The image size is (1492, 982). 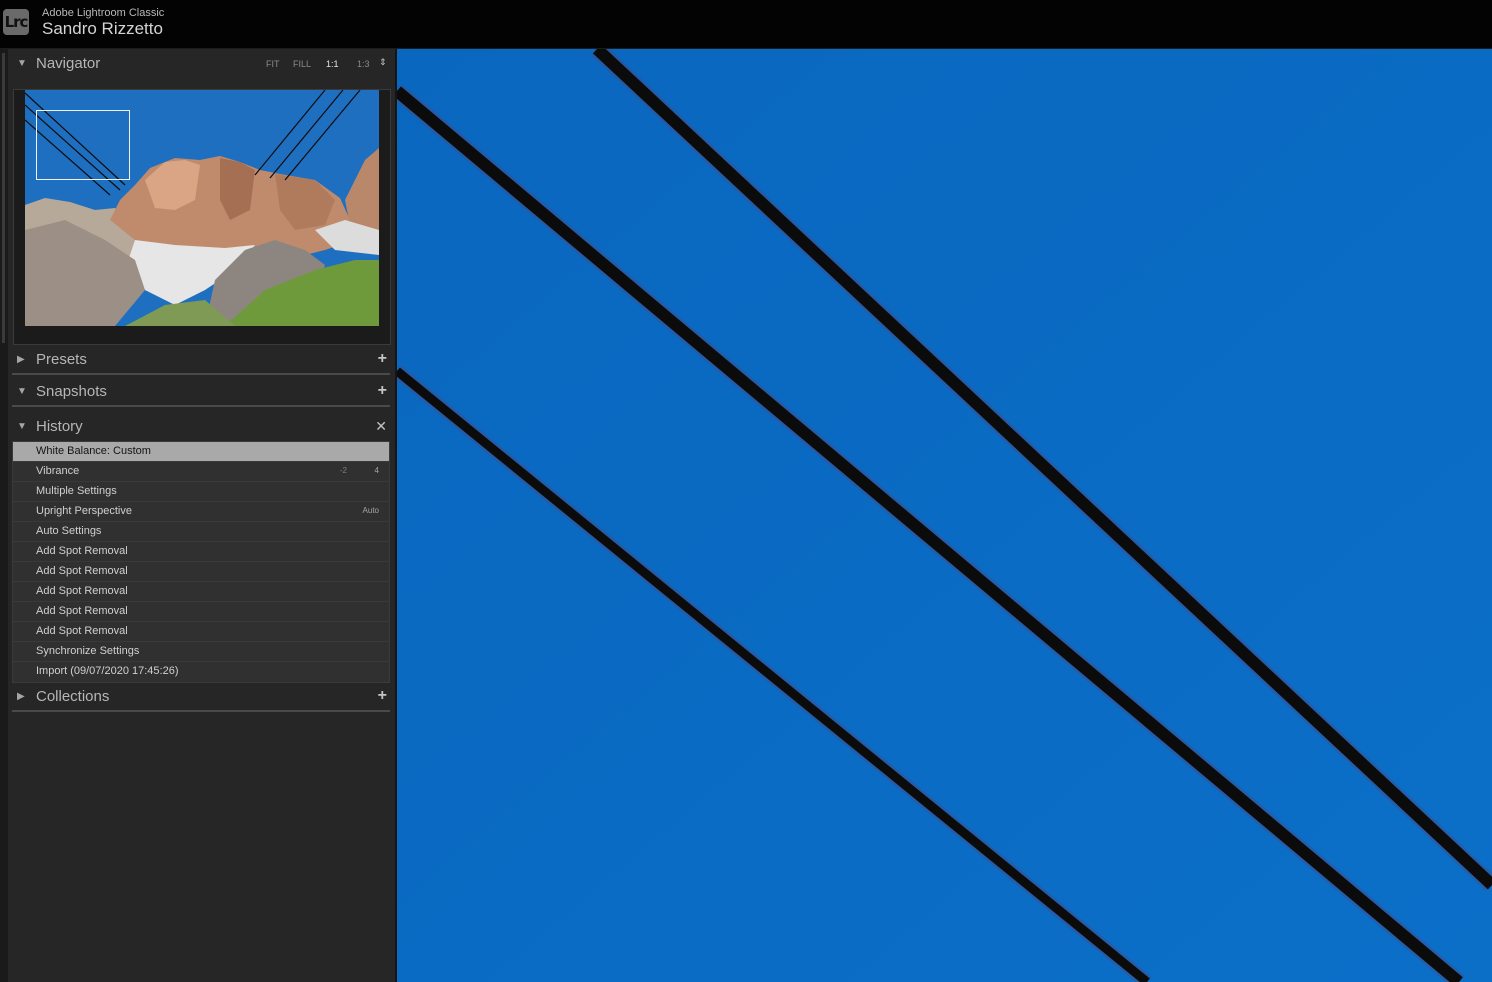 What do you see at coordinates (4, 515) in the screenshot?
I see `left-panel-edge` at bounding box center [4, 515].